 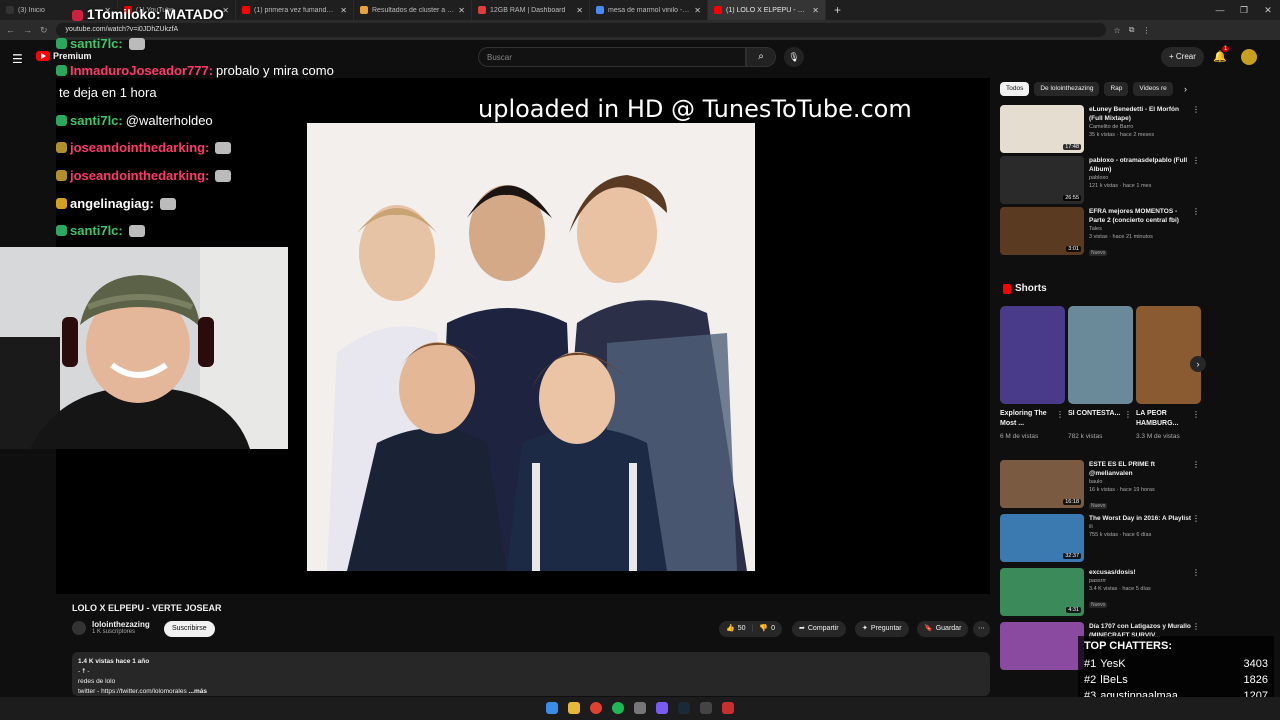 What do you see at coordinates (580, 30) in the screenshot?
I see `url-field: youtube.com/watch?v=i0JDhZUkzfA` at bounding box center [580, 30].